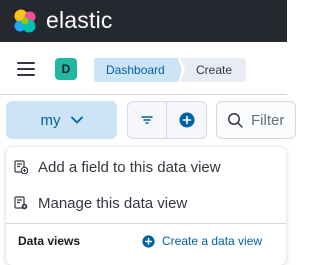  Describe the element at coordinates (213, 70) in the screenshot. I see `breadcrumb-create: Create` at that location.